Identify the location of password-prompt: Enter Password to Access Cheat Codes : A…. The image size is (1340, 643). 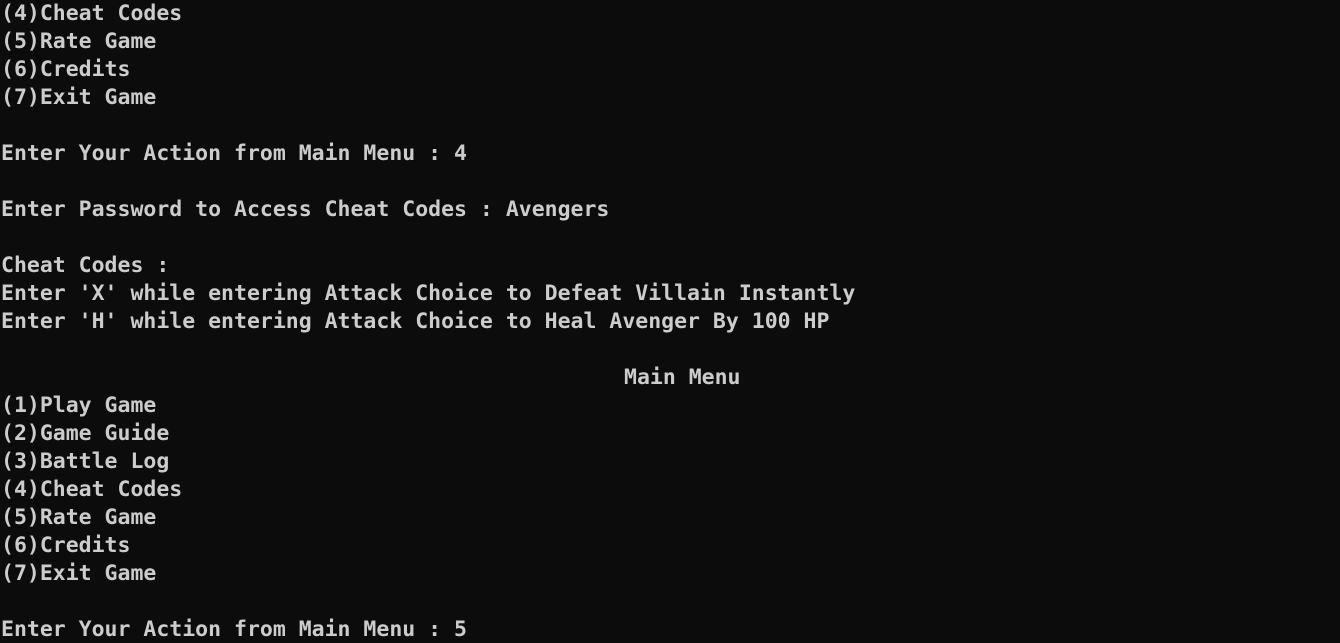
(305, 209).